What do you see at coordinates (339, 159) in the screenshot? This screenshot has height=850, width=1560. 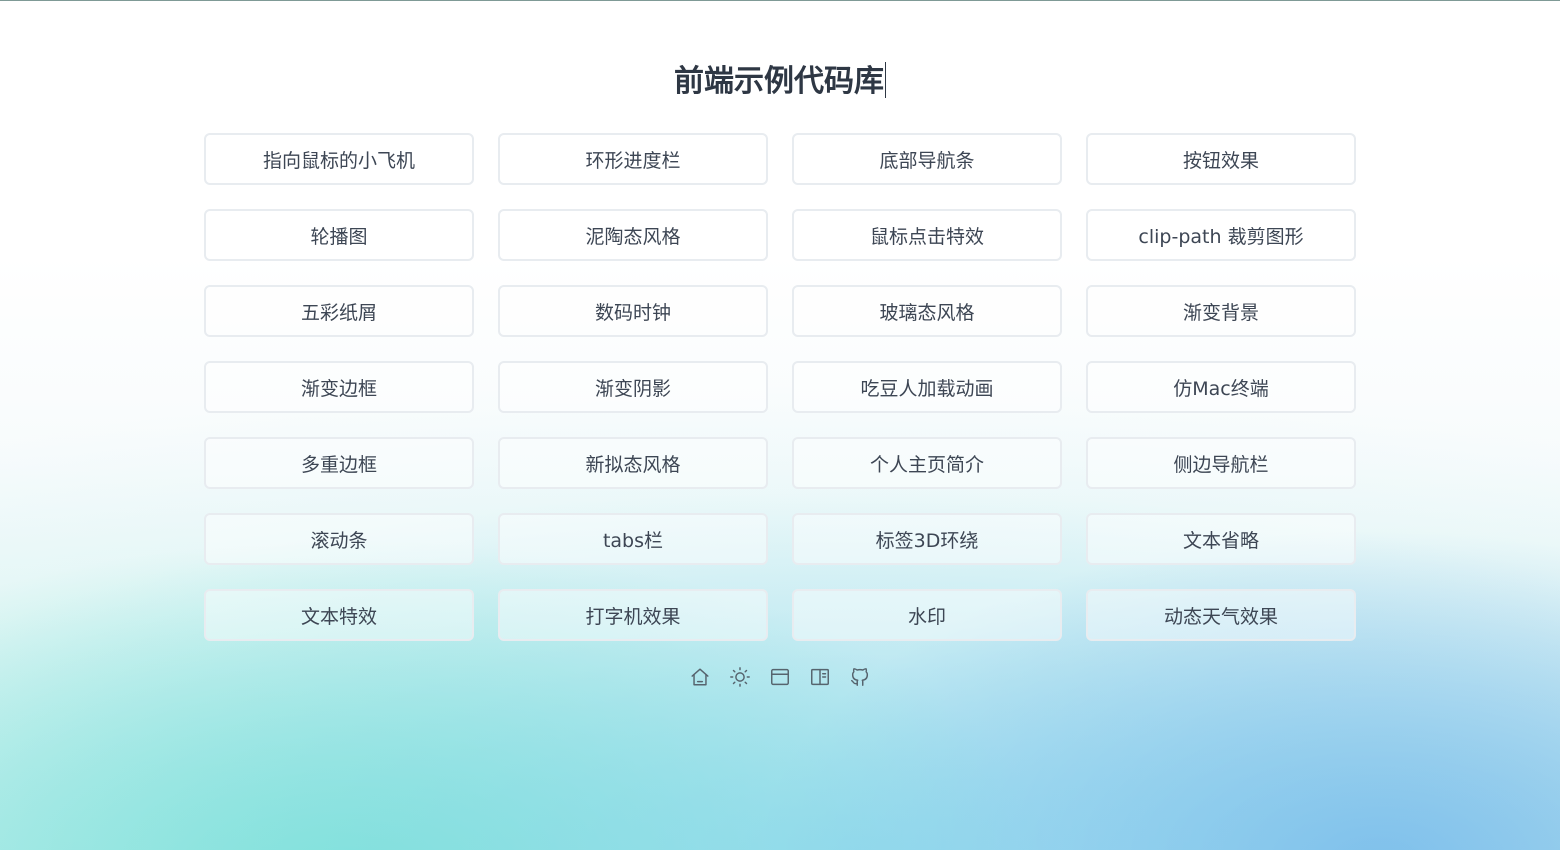 I see `demo-card: 指向鼠标的小飞机` at bounding box center [339, 159].